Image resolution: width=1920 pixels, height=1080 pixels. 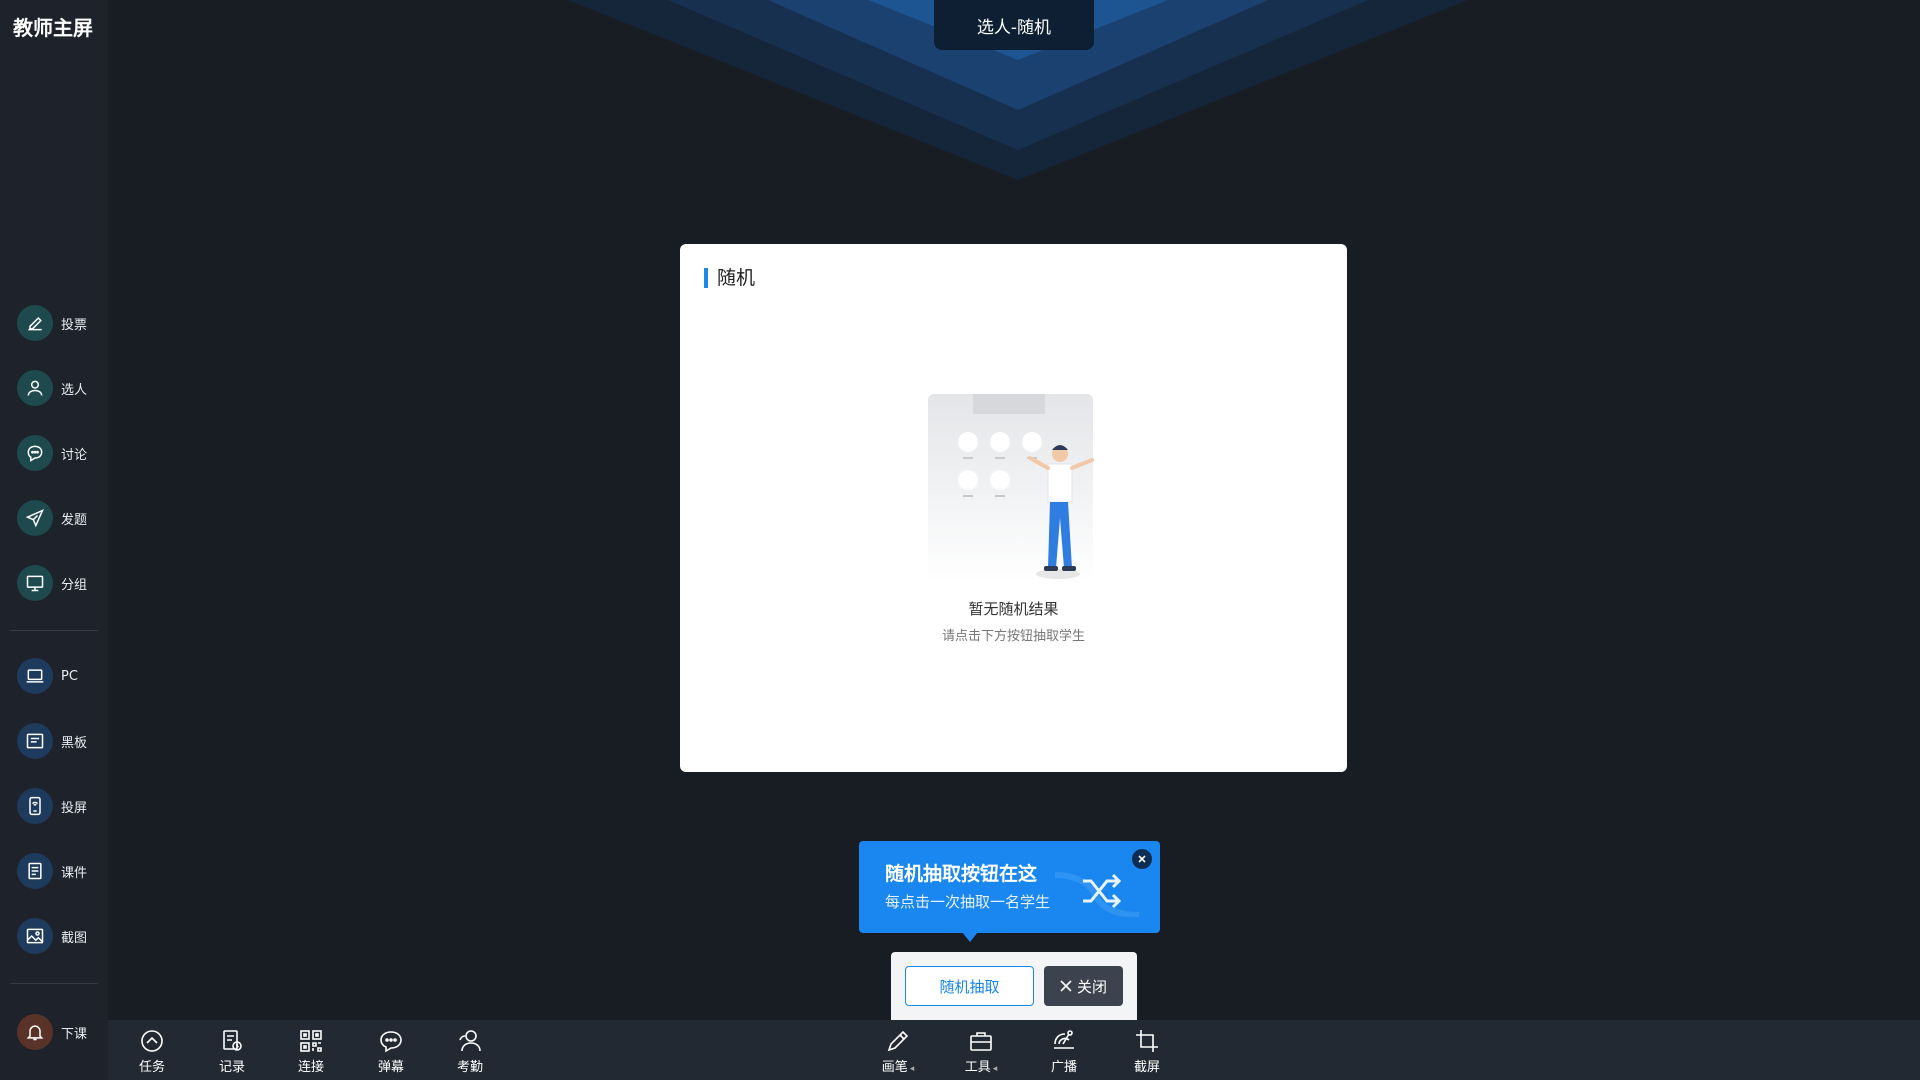 What do you see at coordinates (969, 986) in the screenshot?
I see `random-draw-button: 随机抽取` at bounding box center [969, 986].